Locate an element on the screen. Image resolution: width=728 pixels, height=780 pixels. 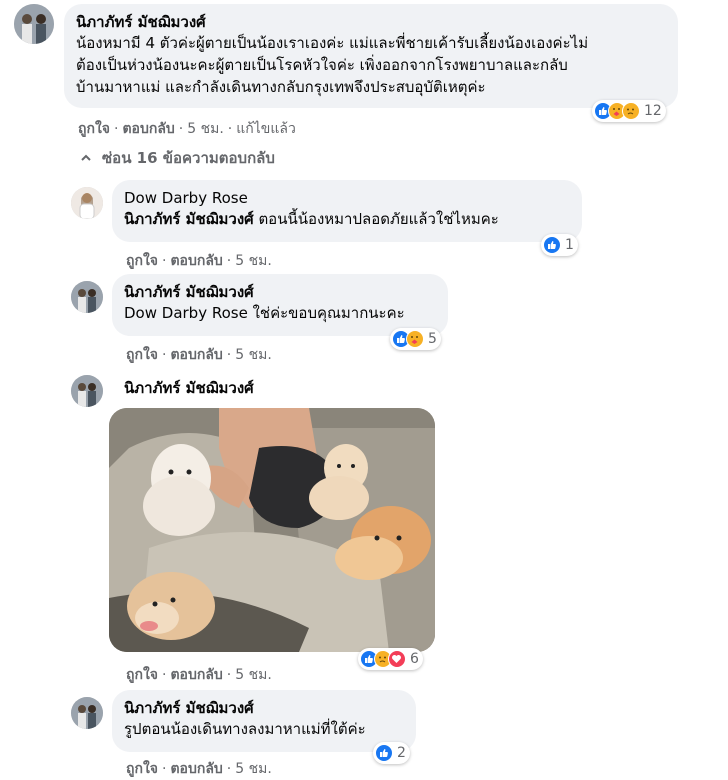
reactions-summary: 12 is located at coordinates (629, 111).